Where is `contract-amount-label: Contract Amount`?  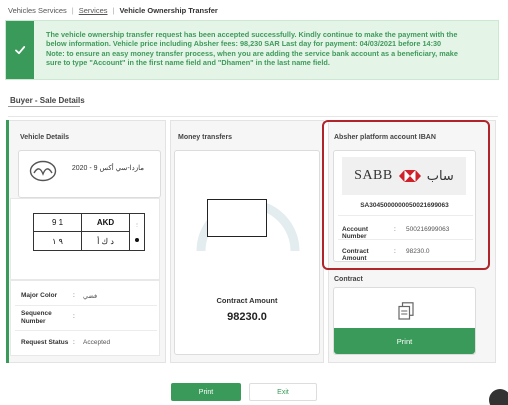 contract-amount-label: Contract Amount is located at coordinates (247, 300).